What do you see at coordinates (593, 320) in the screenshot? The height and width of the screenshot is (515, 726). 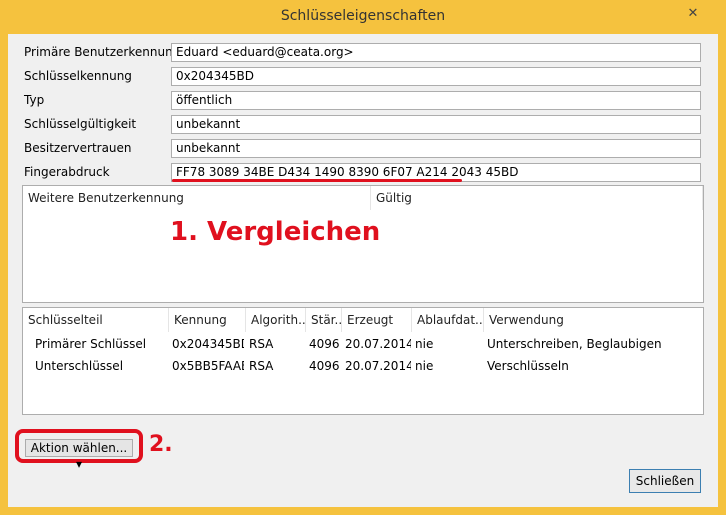 I see `col-header-usage: Verwendung` at bounding box center [593, 320].